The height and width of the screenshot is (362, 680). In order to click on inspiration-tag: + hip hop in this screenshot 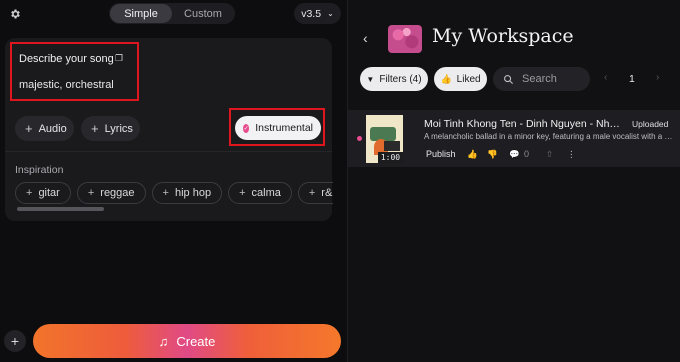, I will do `click(187, 193)`.